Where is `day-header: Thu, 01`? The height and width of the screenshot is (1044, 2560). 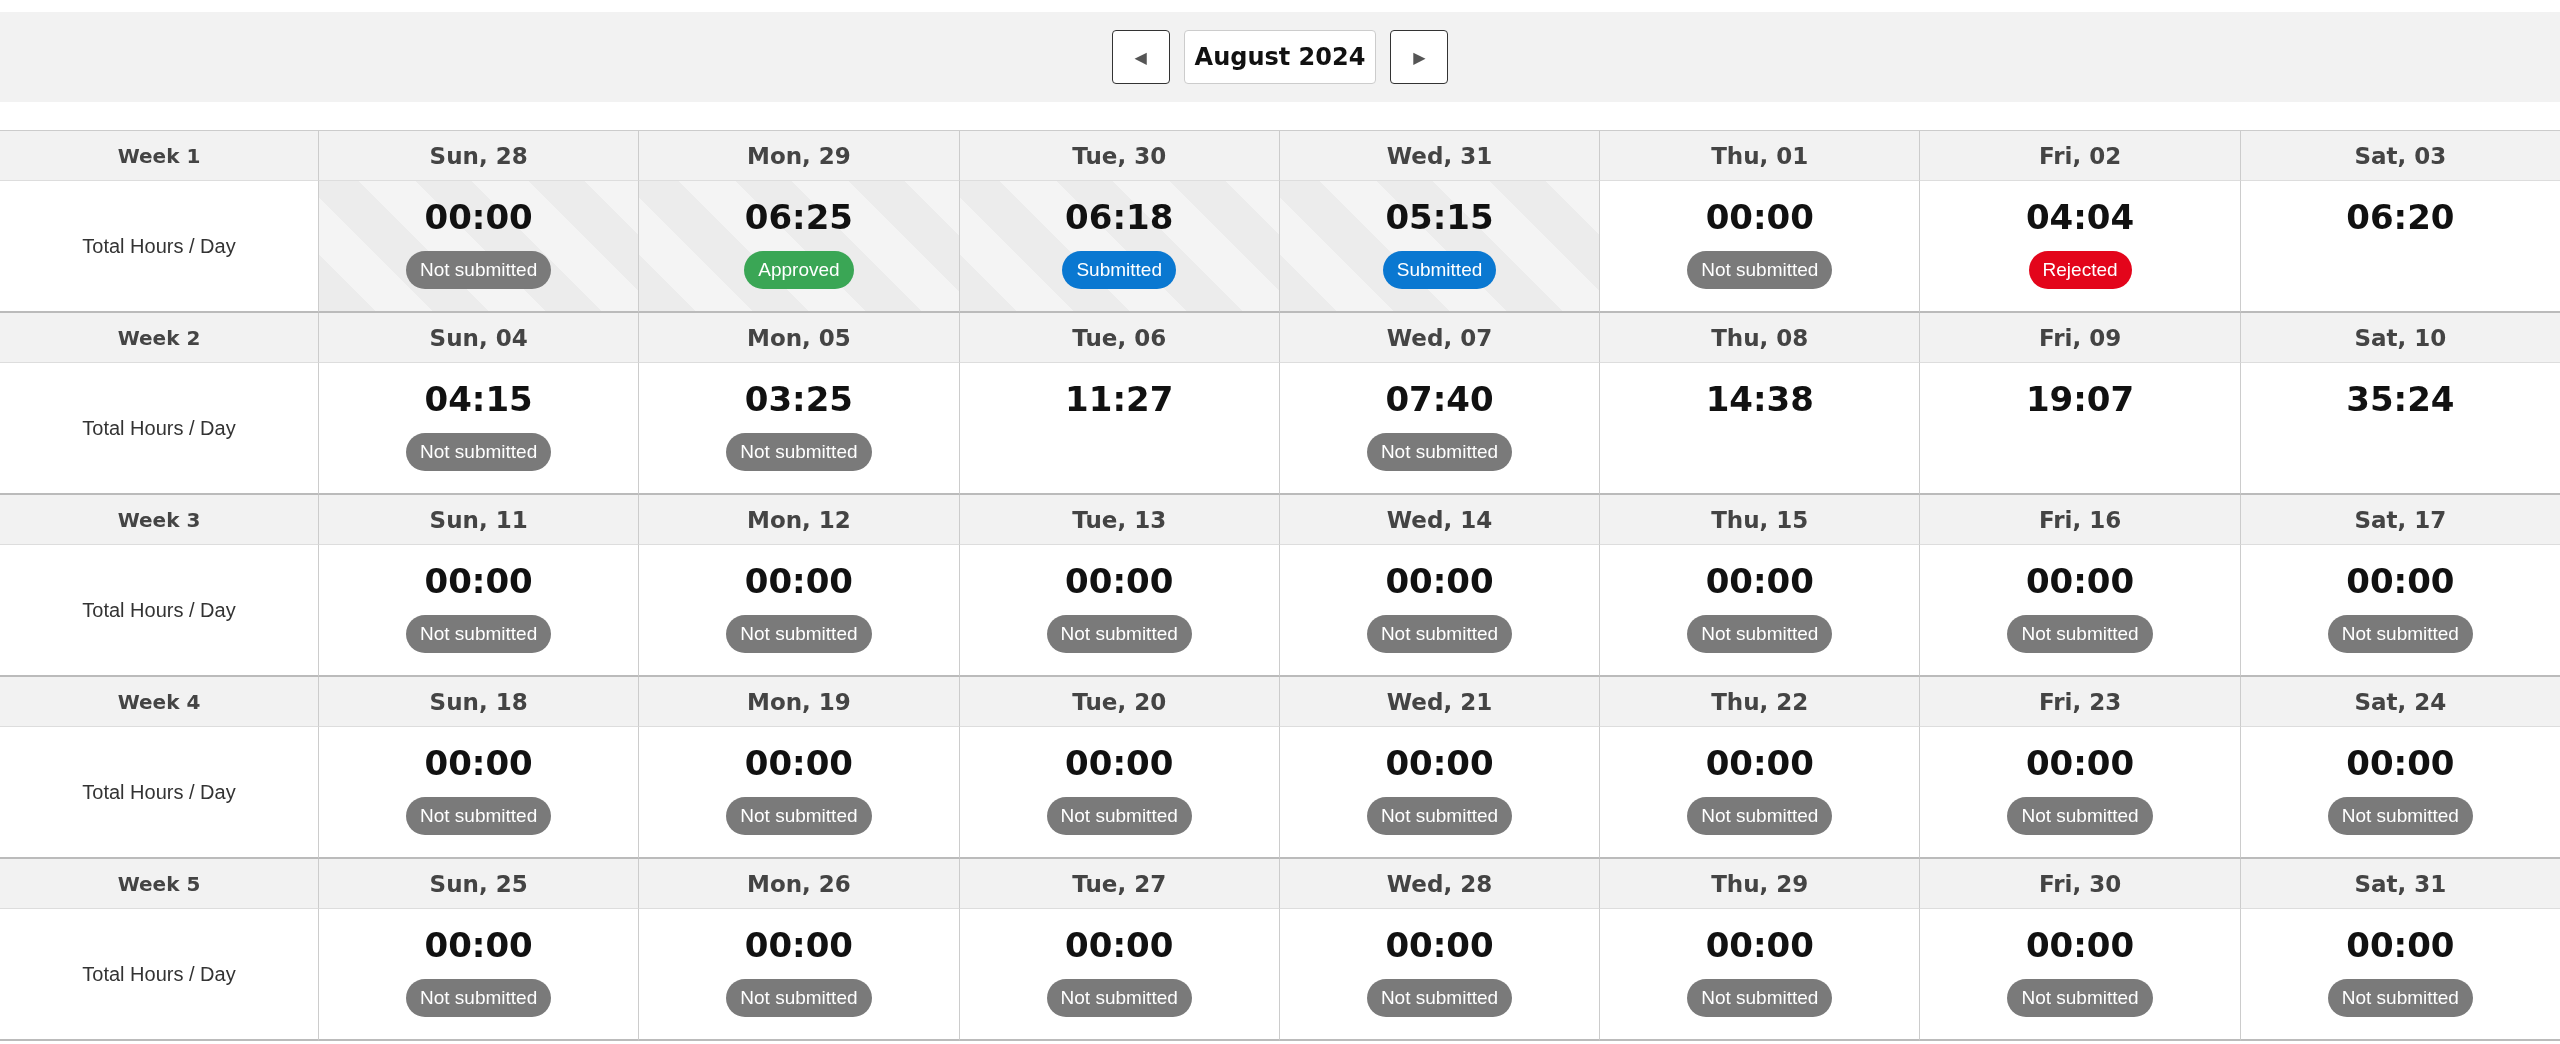 day-header: Thu, 01 is located at coordinates (1760, 155).